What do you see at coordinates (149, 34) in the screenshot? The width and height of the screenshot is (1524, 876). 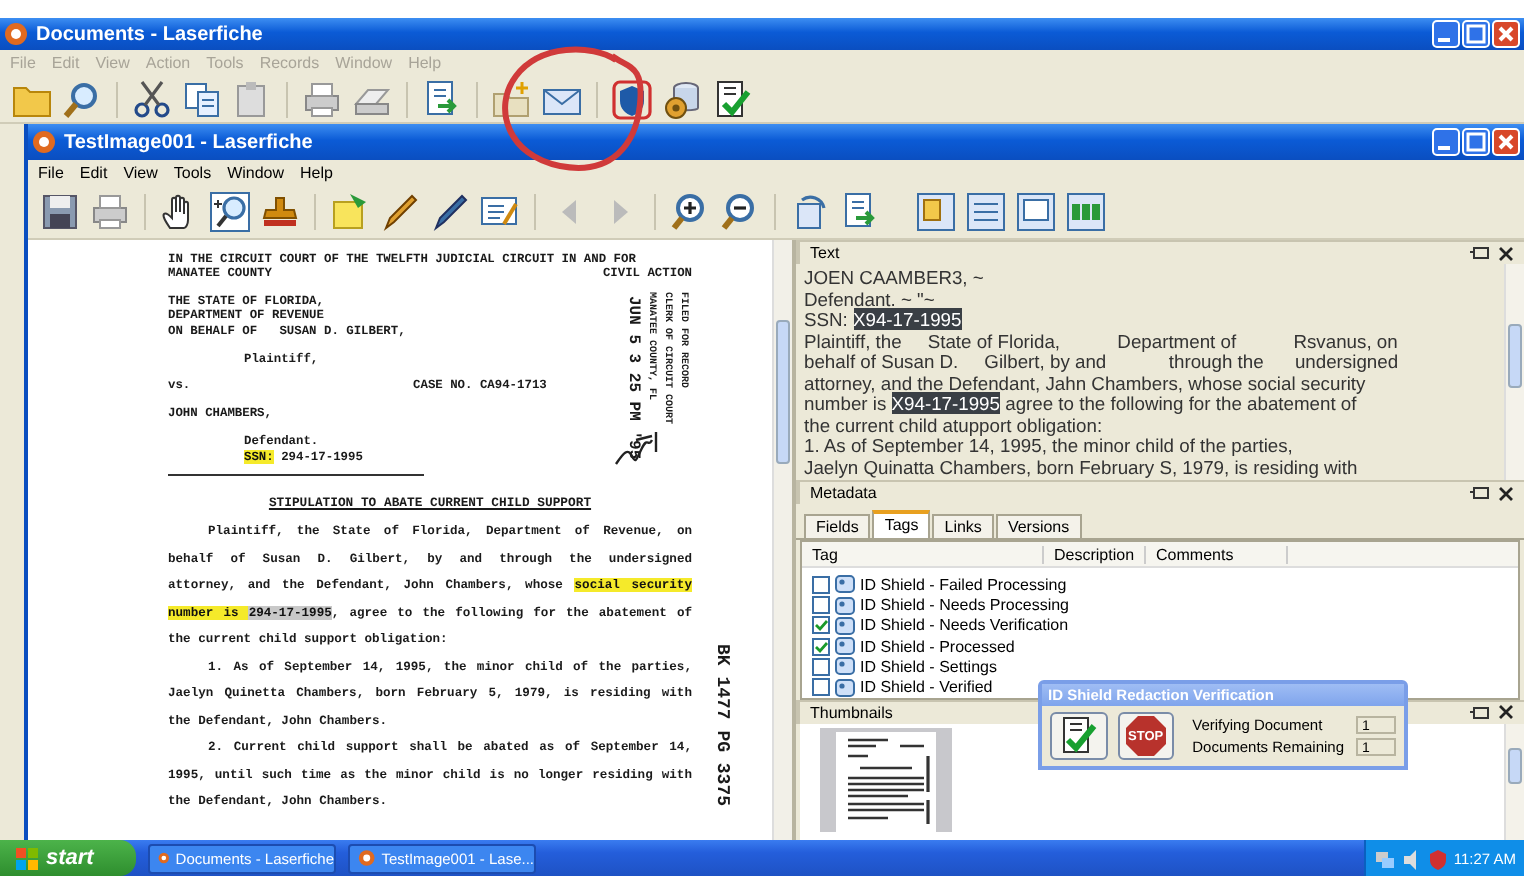 I see `window-title: Documents - Laserfiche` at bounding box center [149, 34].